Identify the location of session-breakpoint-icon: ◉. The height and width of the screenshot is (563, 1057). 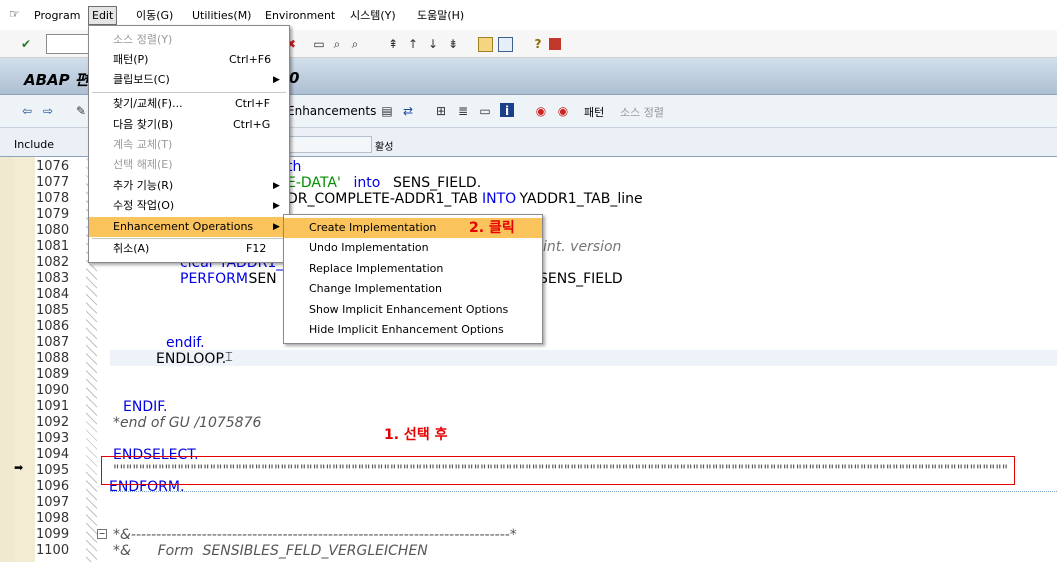
(563, 111).